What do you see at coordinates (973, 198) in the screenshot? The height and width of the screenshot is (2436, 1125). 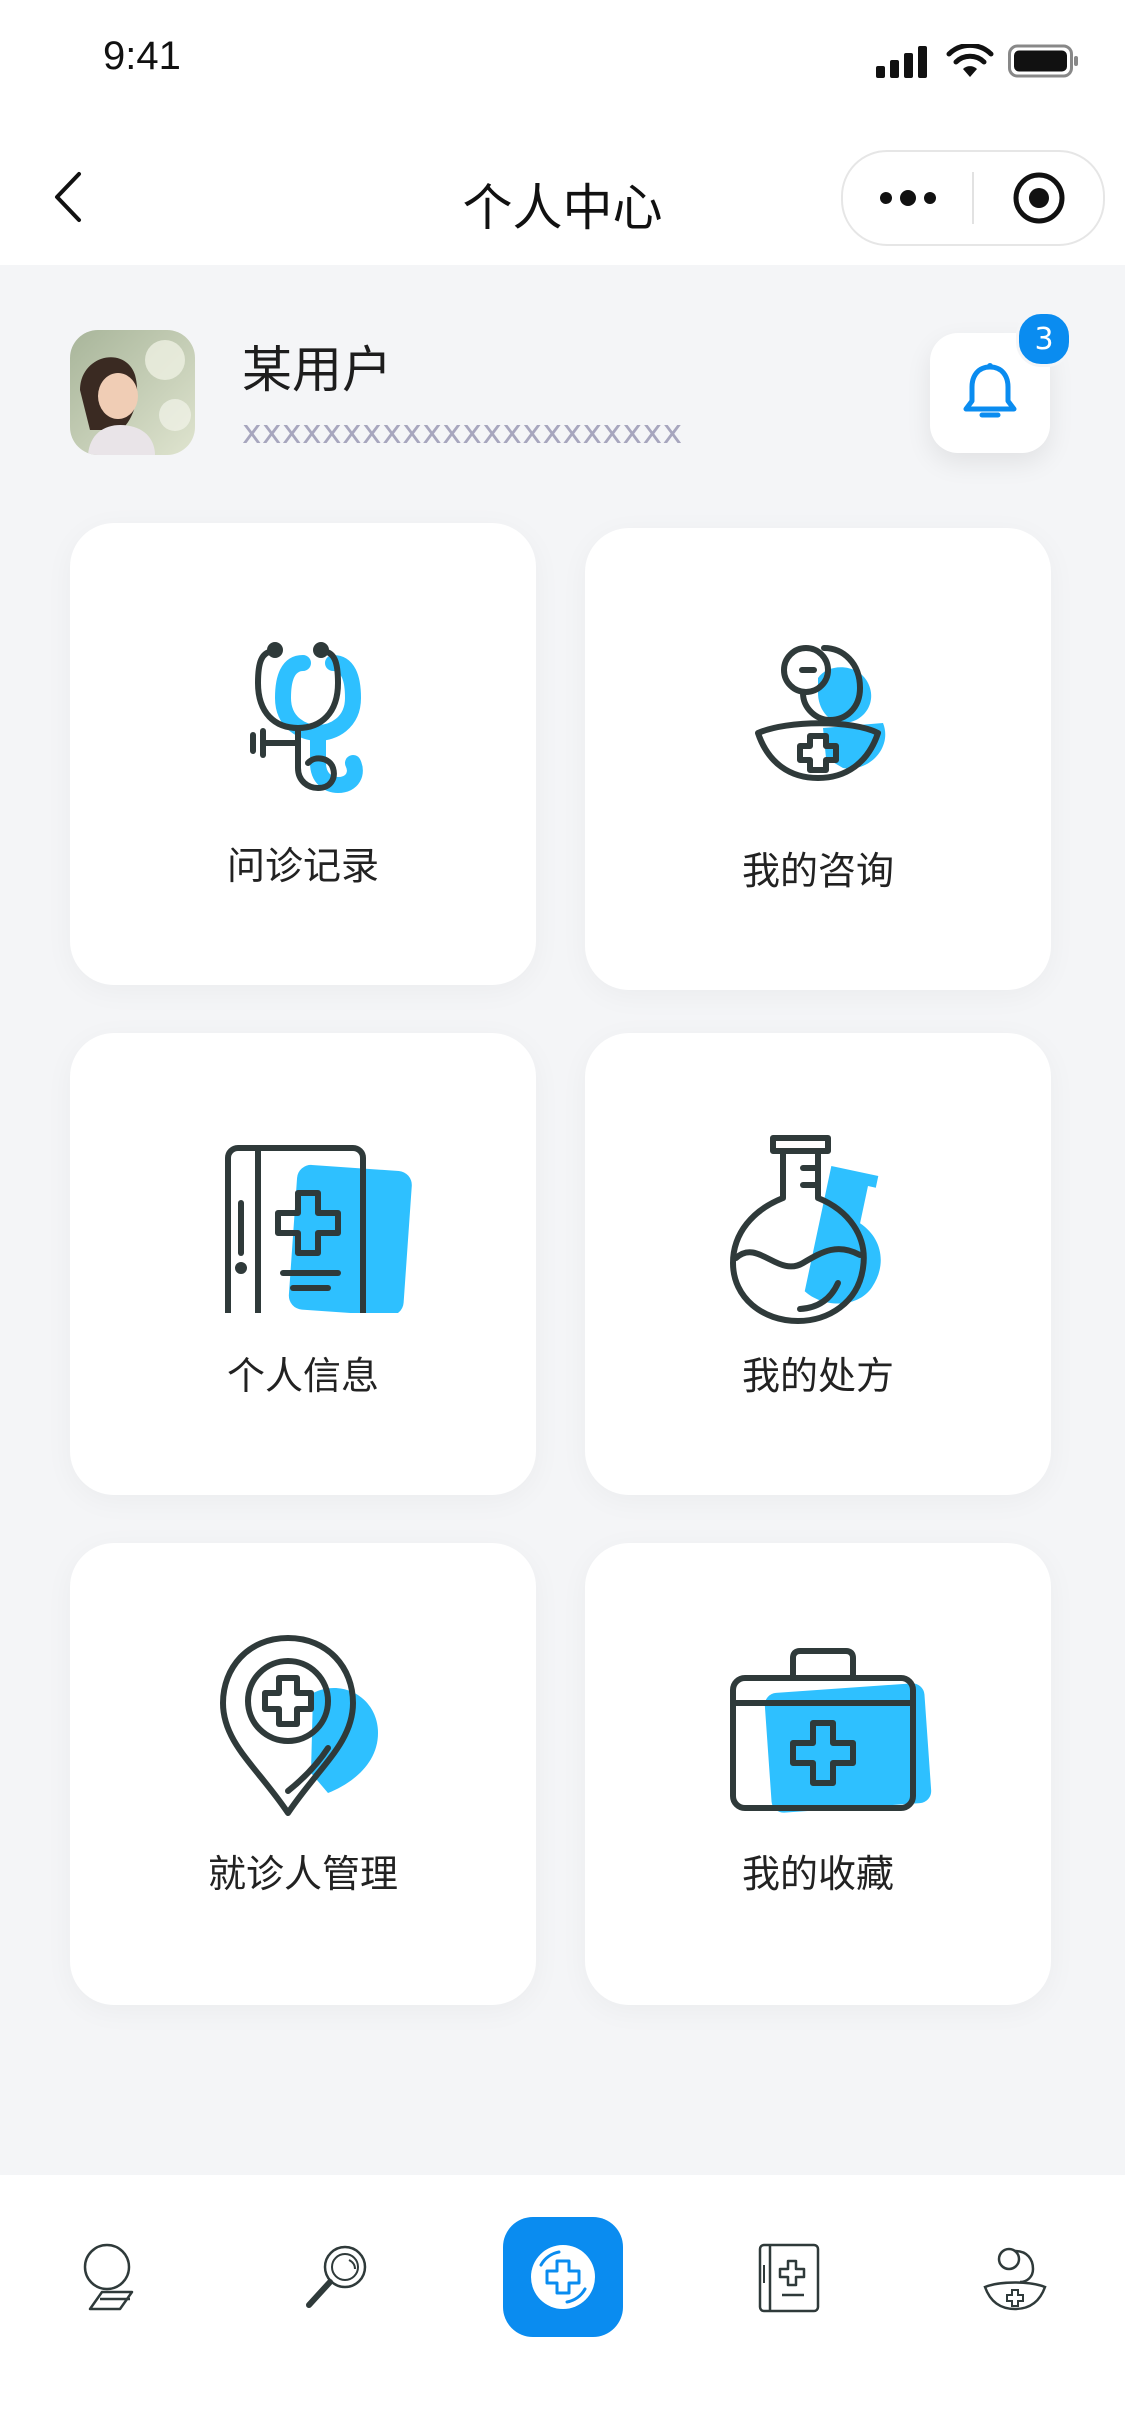 I see `mini-program-capsule` at bounding box center [973, 198].